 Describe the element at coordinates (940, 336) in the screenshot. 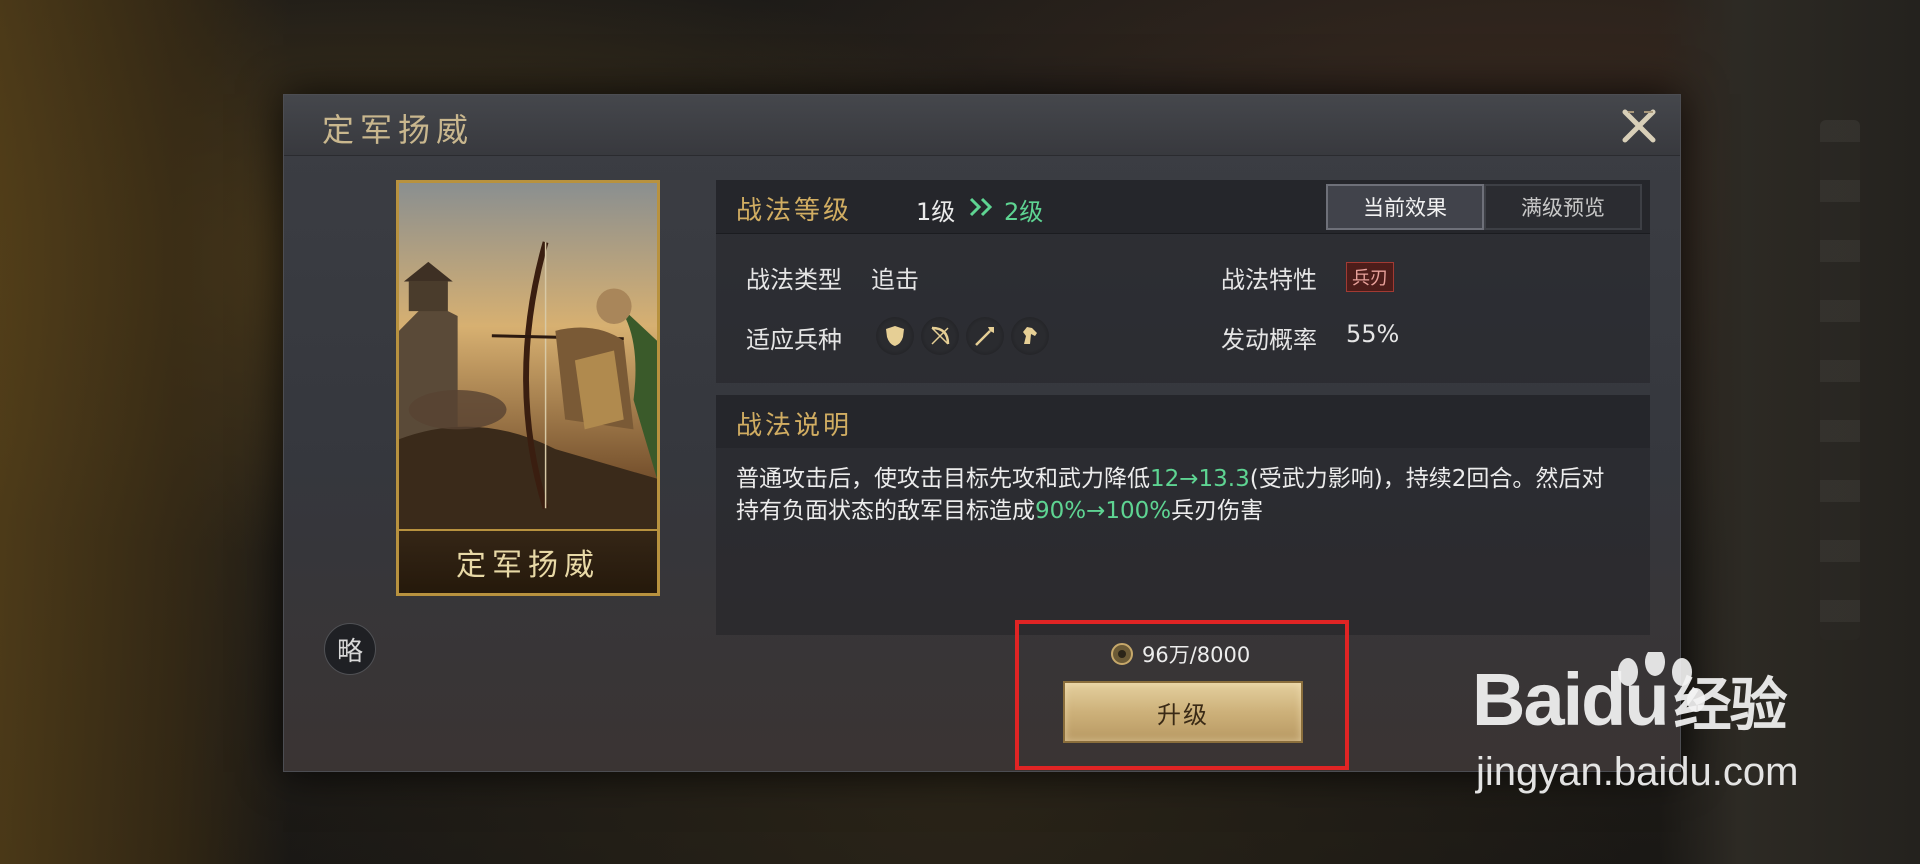

I see `bow-icon` at that location.